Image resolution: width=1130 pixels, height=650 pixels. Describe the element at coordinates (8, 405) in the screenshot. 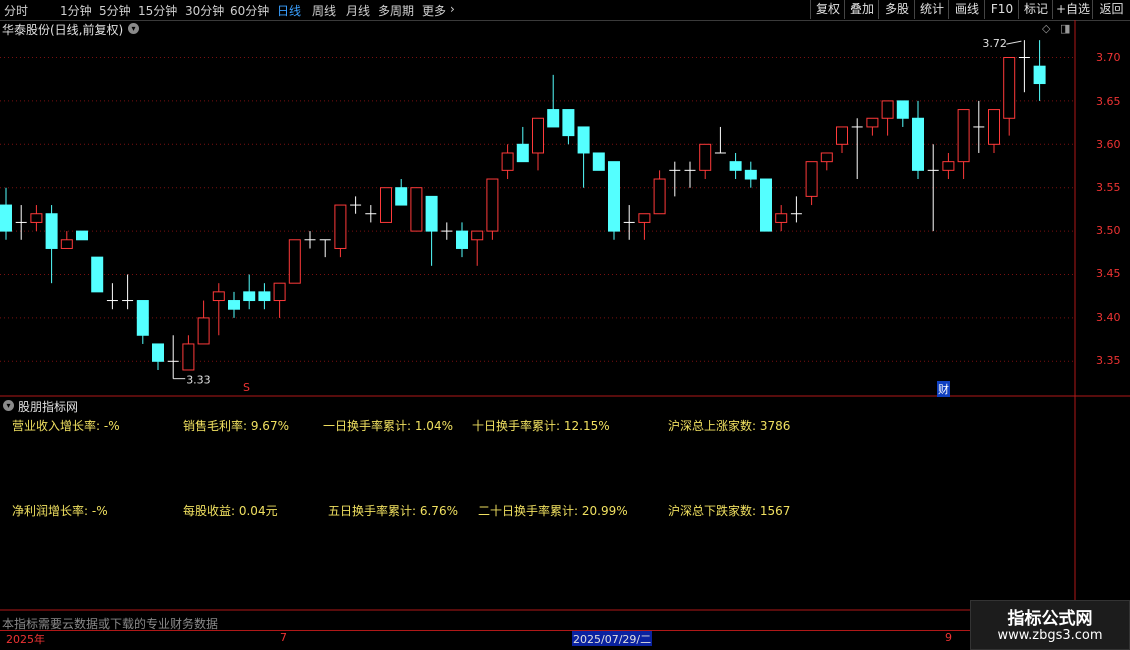

I see `indicator-dropdown-icon: ▾` at that location.